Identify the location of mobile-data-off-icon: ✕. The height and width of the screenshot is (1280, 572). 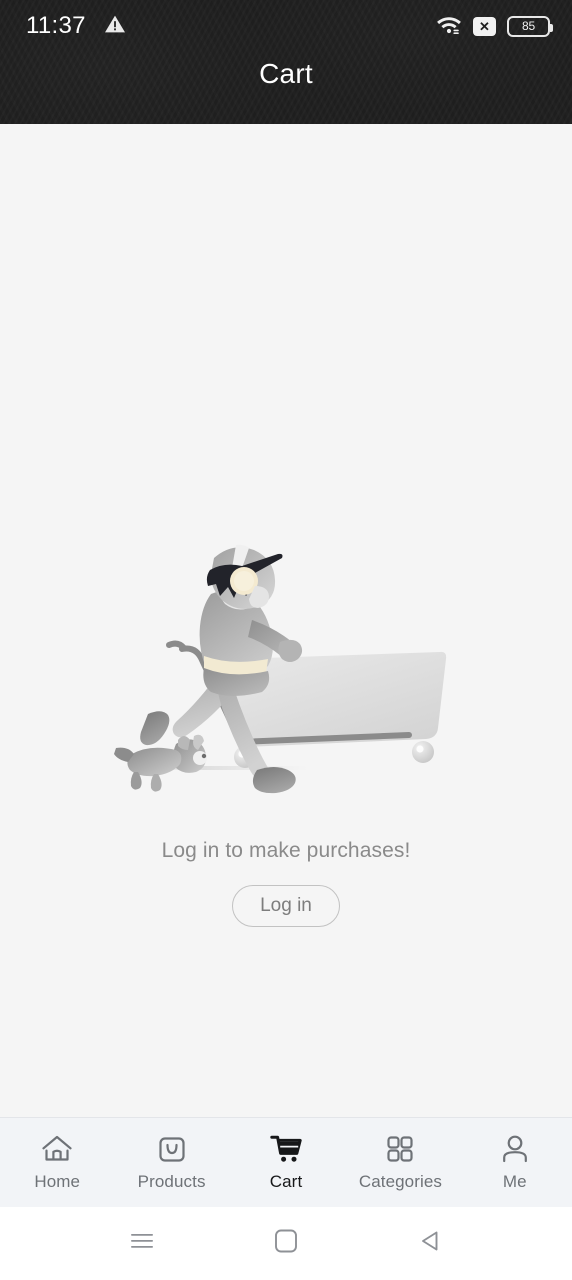
(484, 26).